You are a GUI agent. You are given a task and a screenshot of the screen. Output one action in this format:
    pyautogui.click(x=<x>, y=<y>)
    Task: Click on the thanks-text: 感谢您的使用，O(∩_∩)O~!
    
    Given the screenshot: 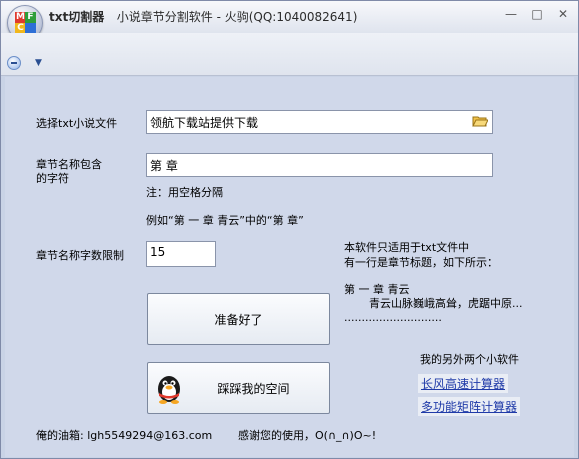 What is the action you would take?
    pyautogui.click(x=307, y=435)
    